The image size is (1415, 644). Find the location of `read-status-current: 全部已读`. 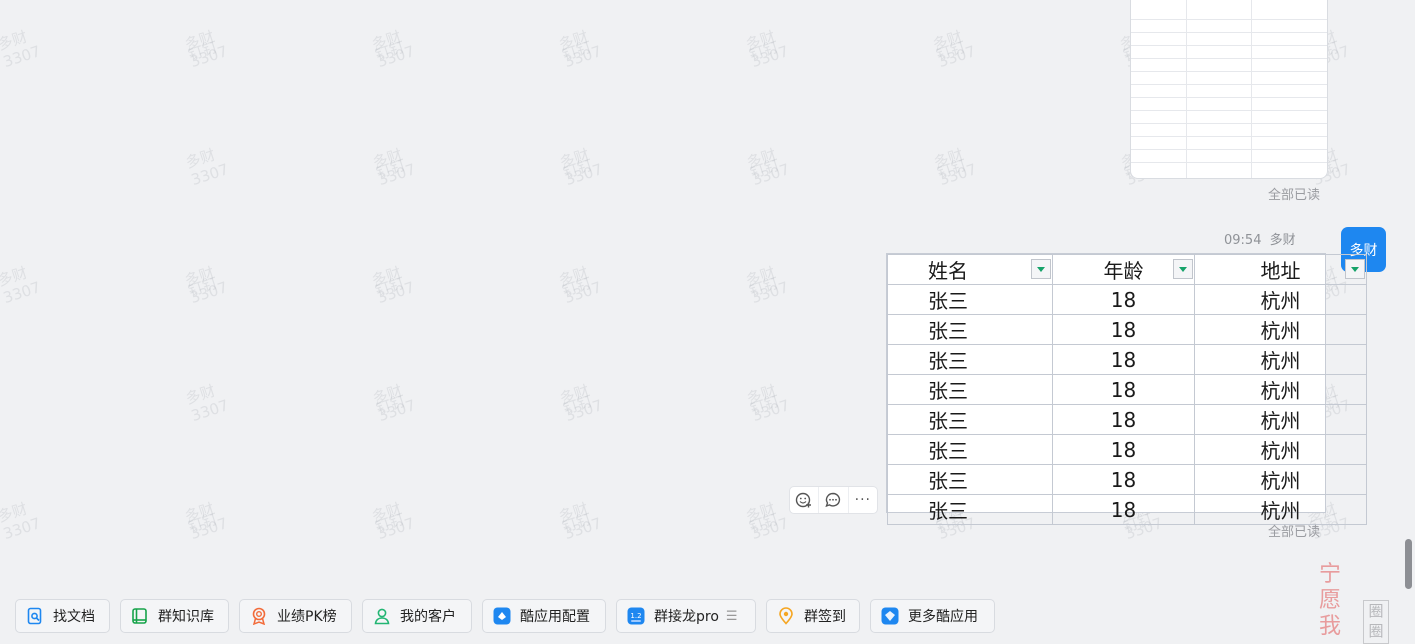

read-status-current: 全部已读 is located at coordinates (1294, 532).